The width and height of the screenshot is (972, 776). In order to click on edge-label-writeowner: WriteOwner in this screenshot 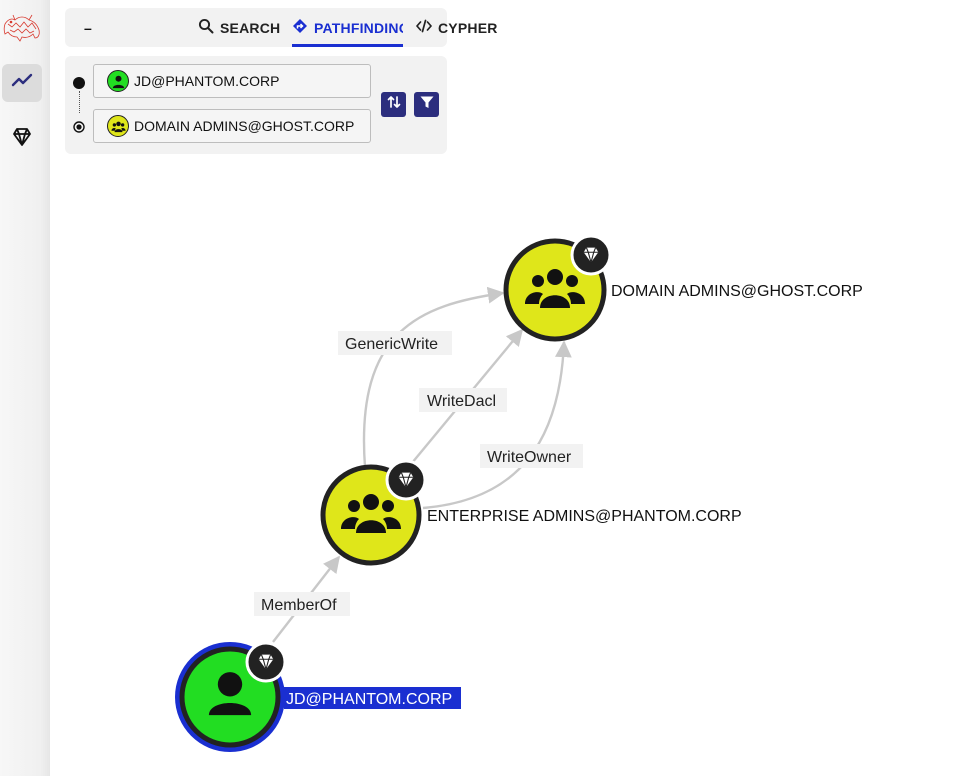, I will do `click(529, 457)`.